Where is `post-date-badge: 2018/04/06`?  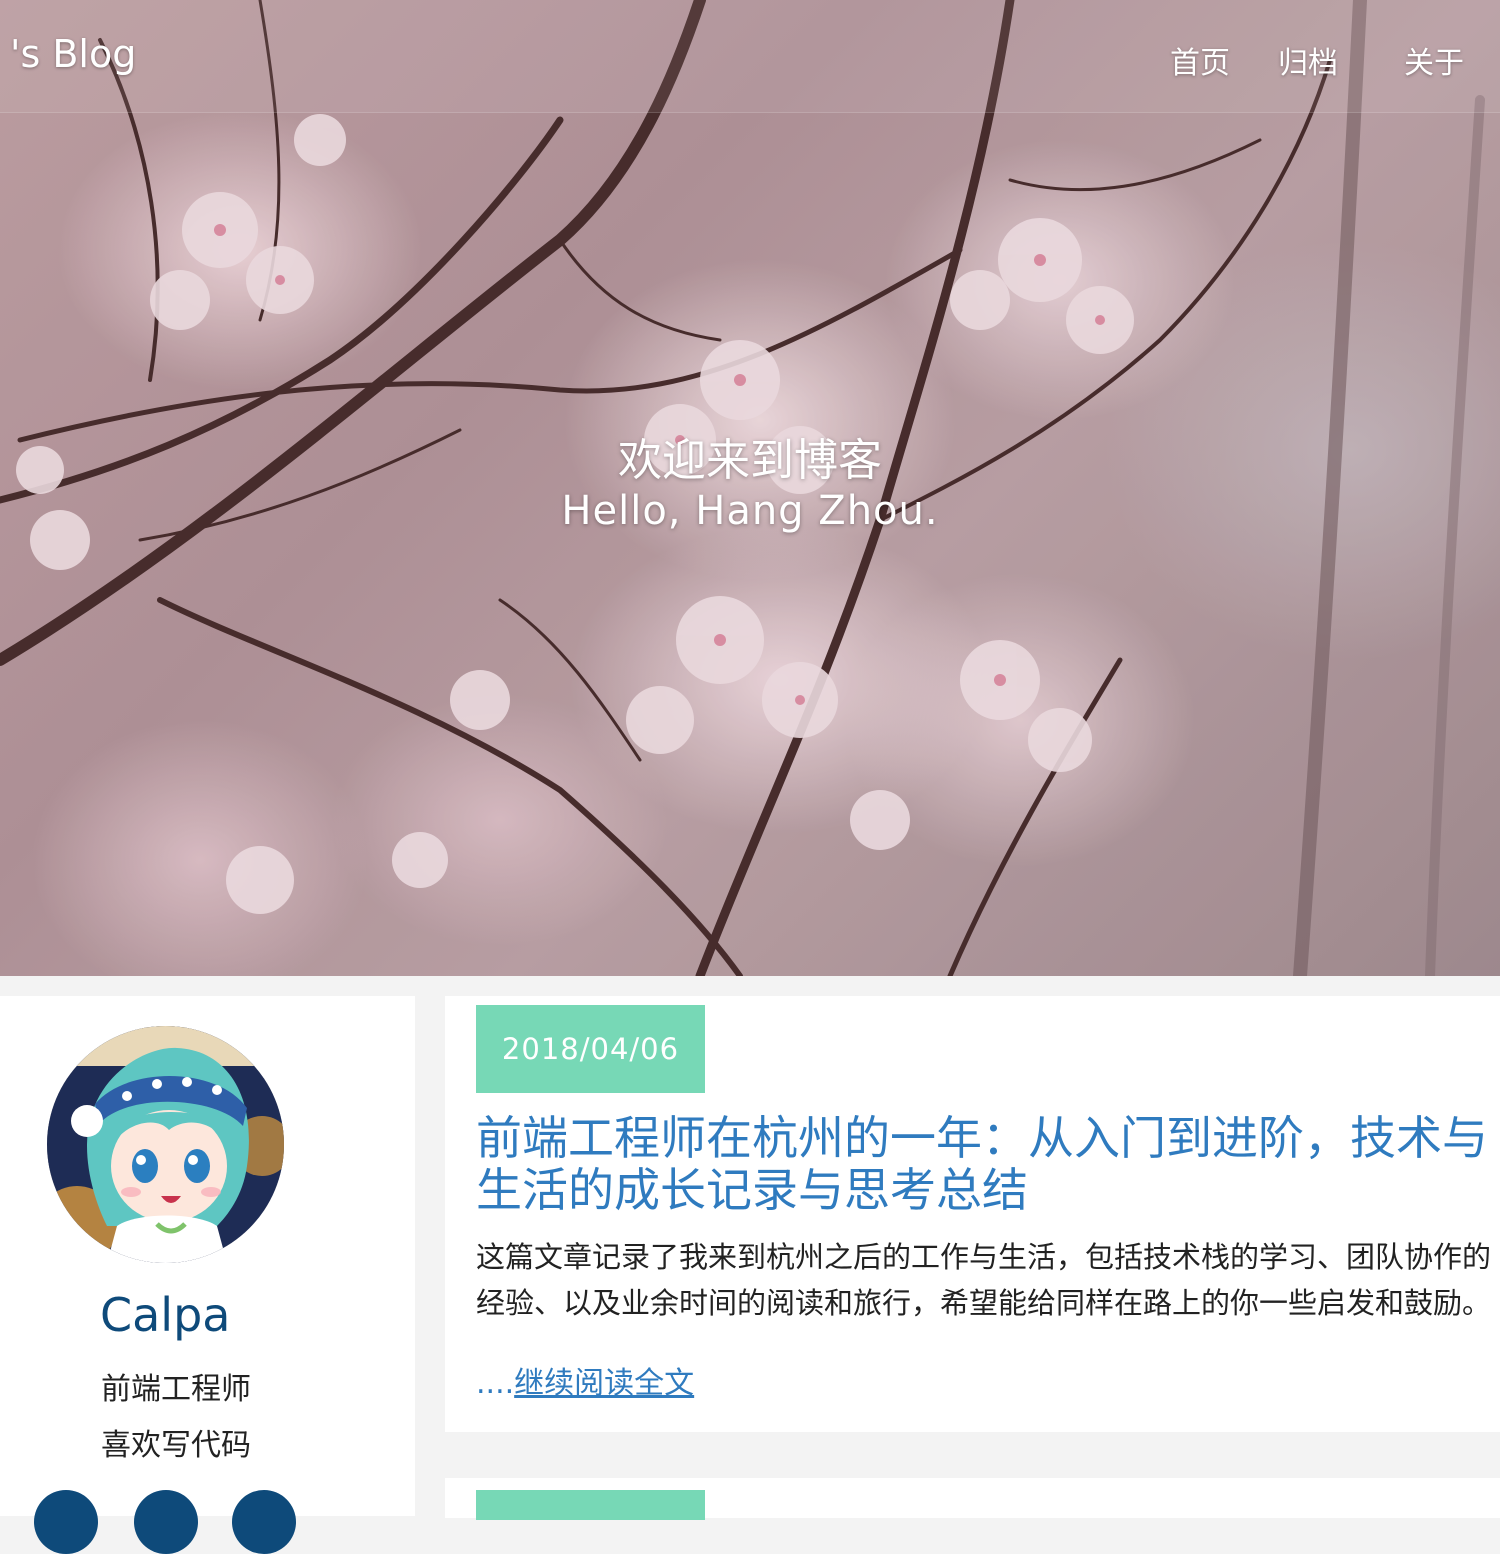 post-date-badge: 2018/04/06 is located at coordinates (590, 1049).